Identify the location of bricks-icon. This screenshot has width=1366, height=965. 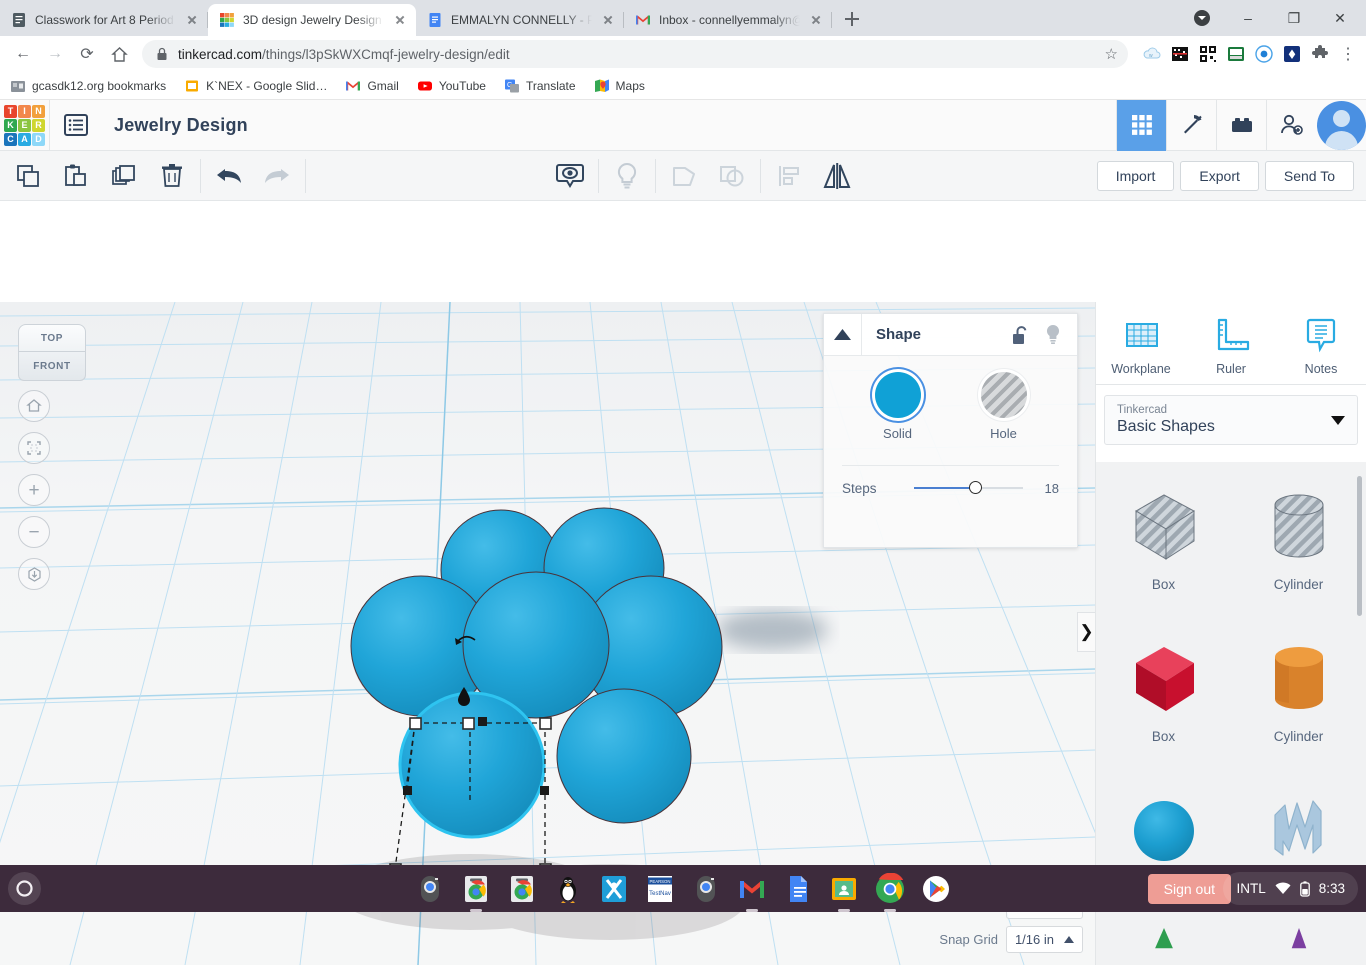
(1241, 125).